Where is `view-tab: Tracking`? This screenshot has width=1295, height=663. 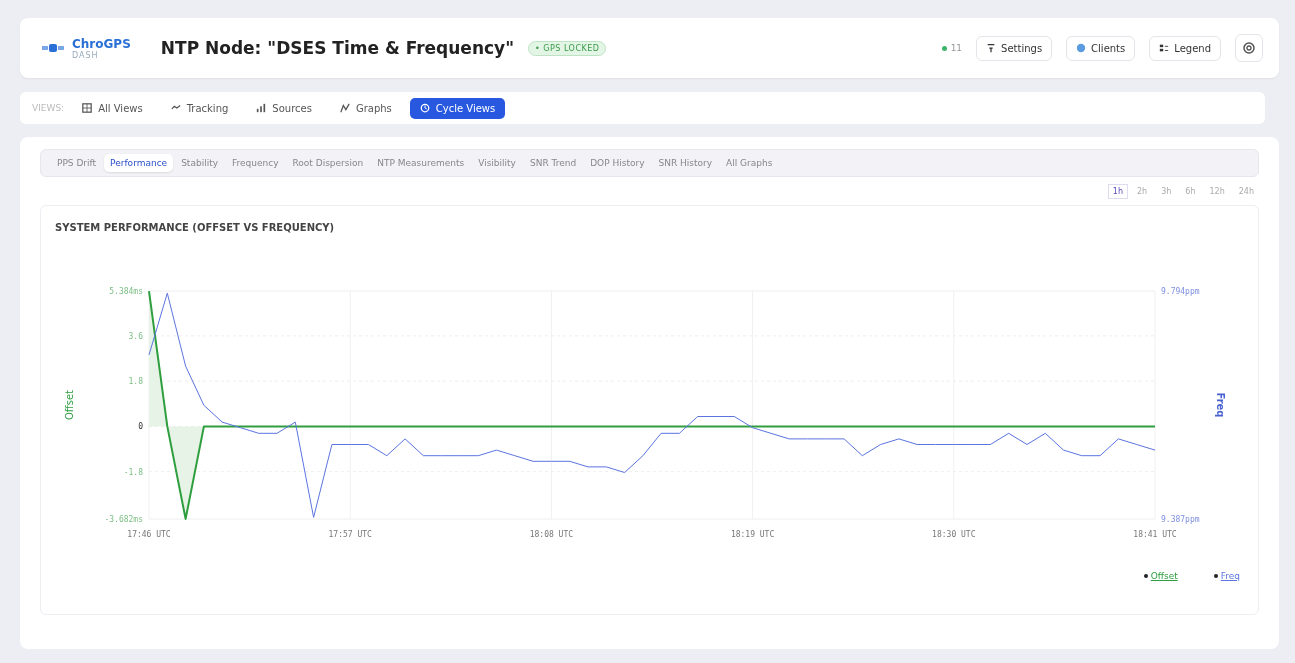
view-tab: Tracking is located at coordinates (199, 108).